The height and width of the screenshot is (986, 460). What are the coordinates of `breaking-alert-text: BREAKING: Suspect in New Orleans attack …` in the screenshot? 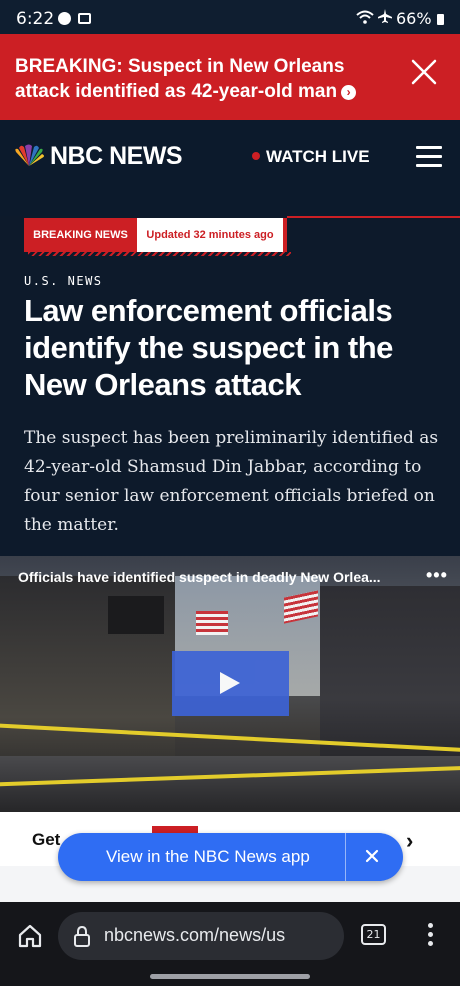 It's located at (180, 79).